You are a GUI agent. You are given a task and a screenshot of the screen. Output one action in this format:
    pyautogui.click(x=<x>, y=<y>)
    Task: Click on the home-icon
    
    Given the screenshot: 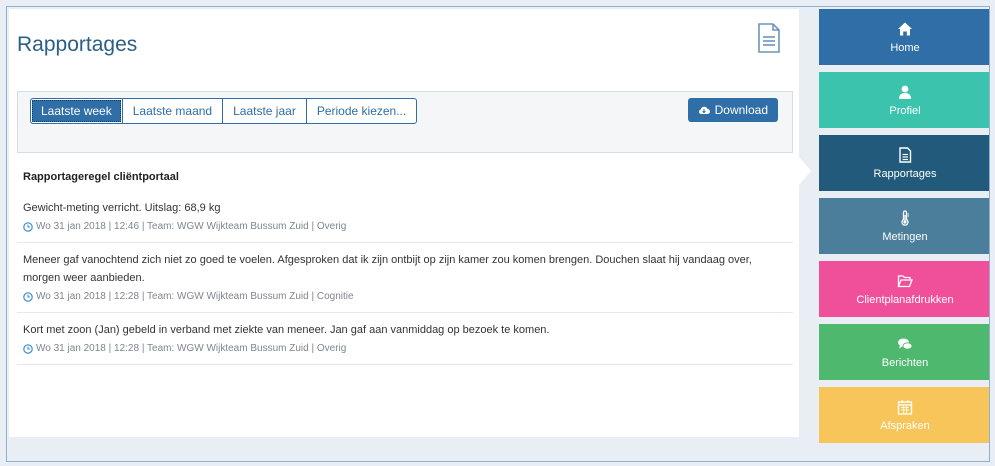 What is the action you would take?
    pyautogui.click(x=905, y=28)
    